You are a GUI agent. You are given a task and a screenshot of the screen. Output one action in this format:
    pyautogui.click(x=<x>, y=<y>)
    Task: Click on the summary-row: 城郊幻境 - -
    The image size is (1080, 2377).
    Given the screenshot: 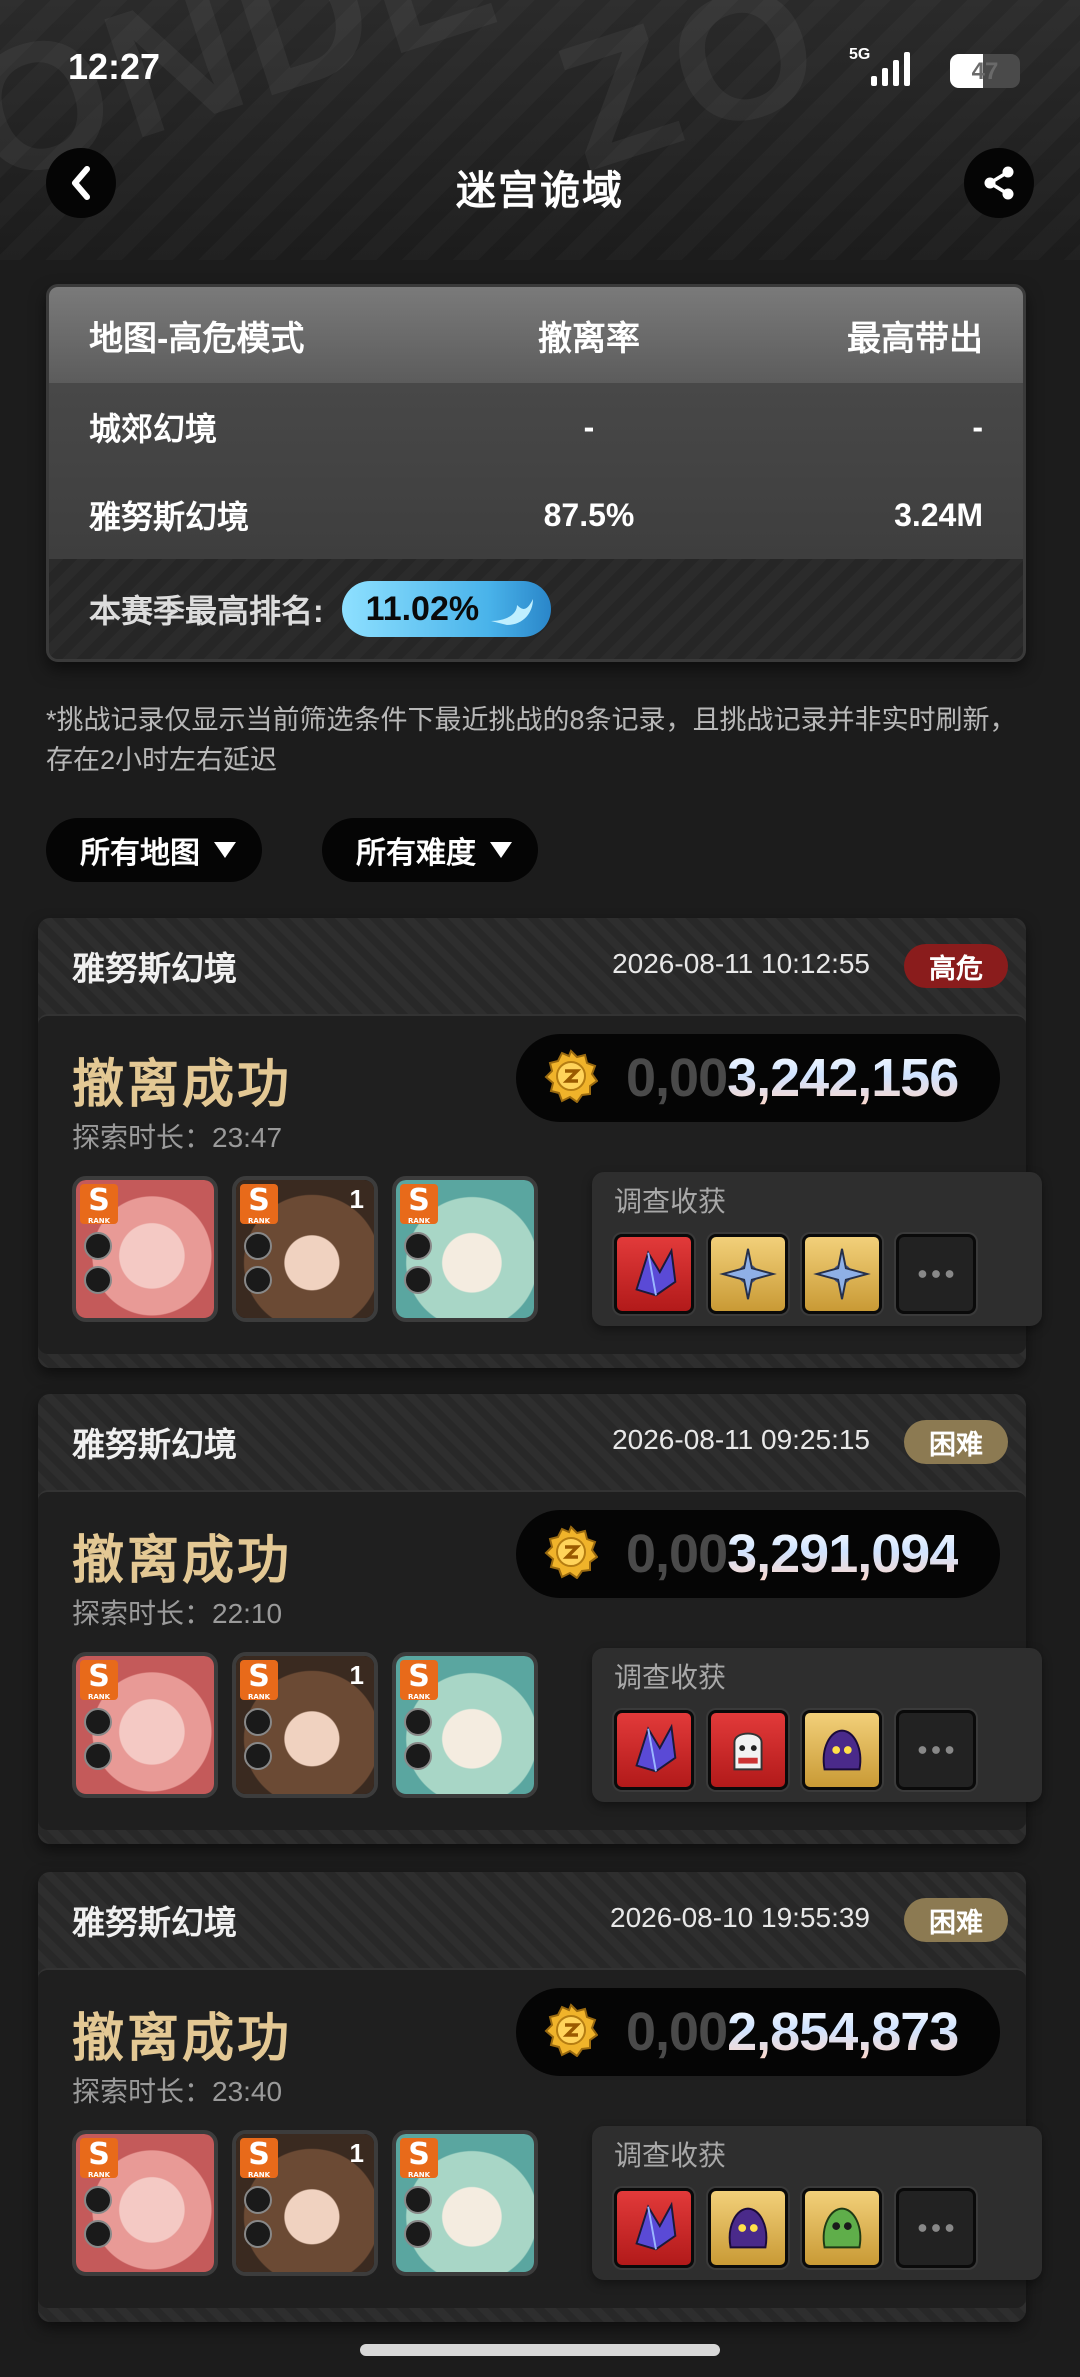 What is the action you would take?
    pyautogui.click(x=536, y=427)
    